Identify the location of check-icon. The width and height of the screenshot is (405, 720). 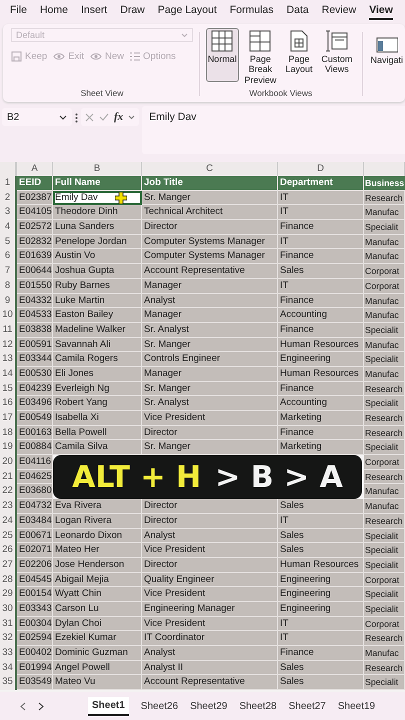
(104, 117).